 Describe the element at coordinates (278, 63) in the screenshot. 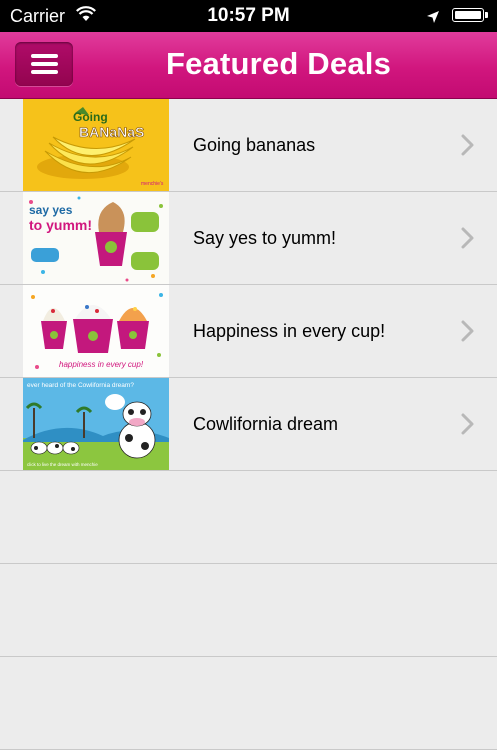

I see `page-title: Featured Deals` at that location.